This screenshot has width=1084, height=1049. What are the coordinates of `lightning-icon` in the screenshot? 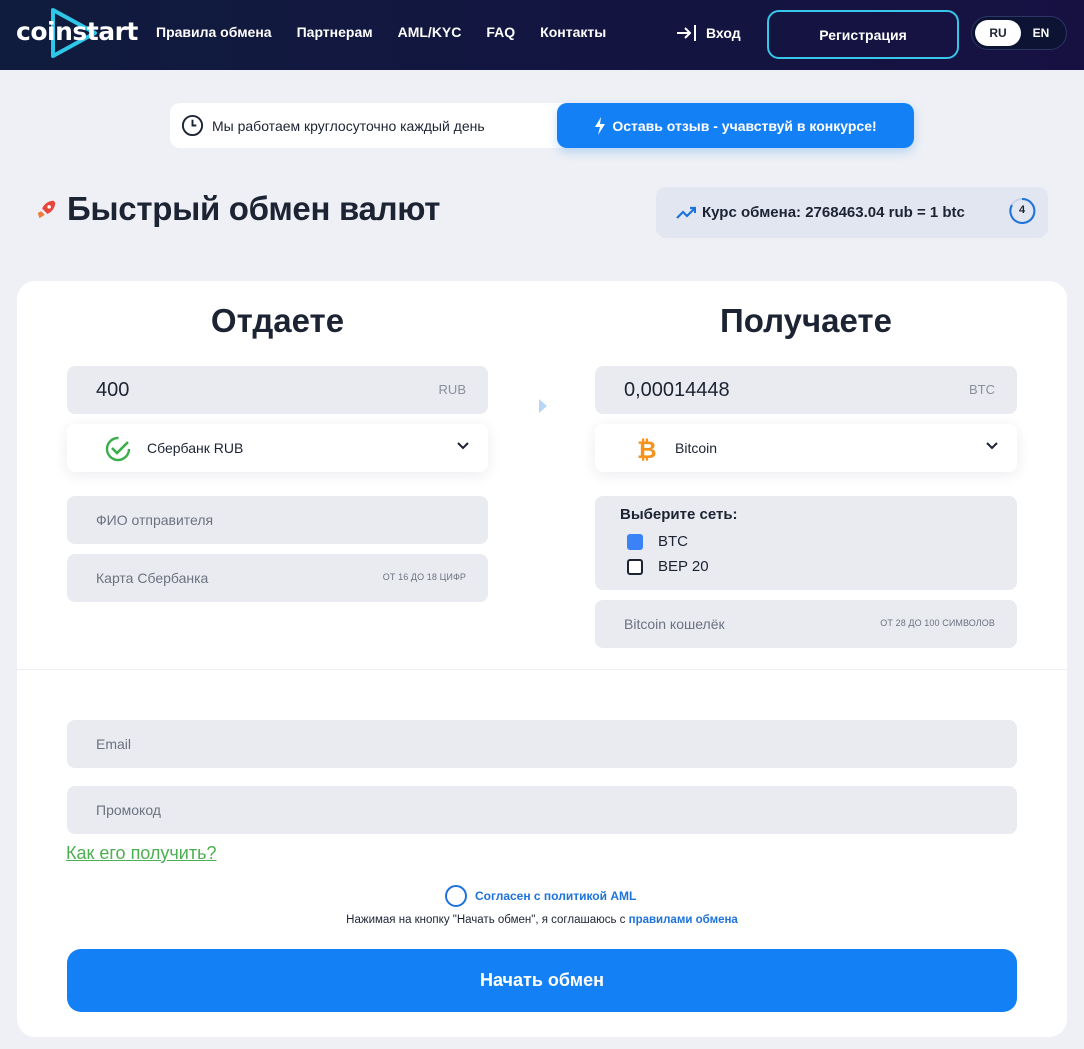 It's located at (600, 125).